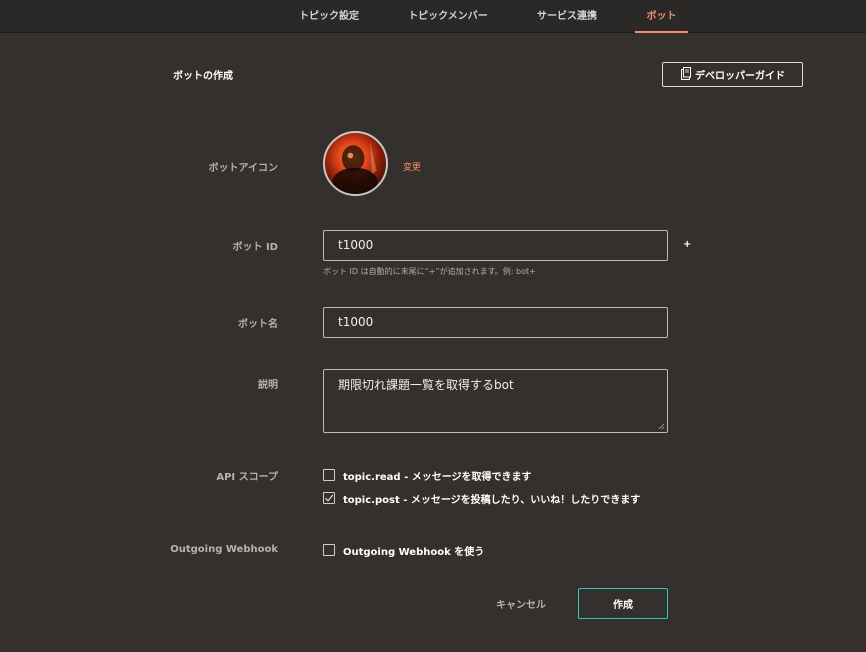 Image resolution: width=866 pixels, height=652 pixels. Describe the element at coordinates (255, 247) in the screenshot. I see `bot-id-label: ボット ID` at that location.